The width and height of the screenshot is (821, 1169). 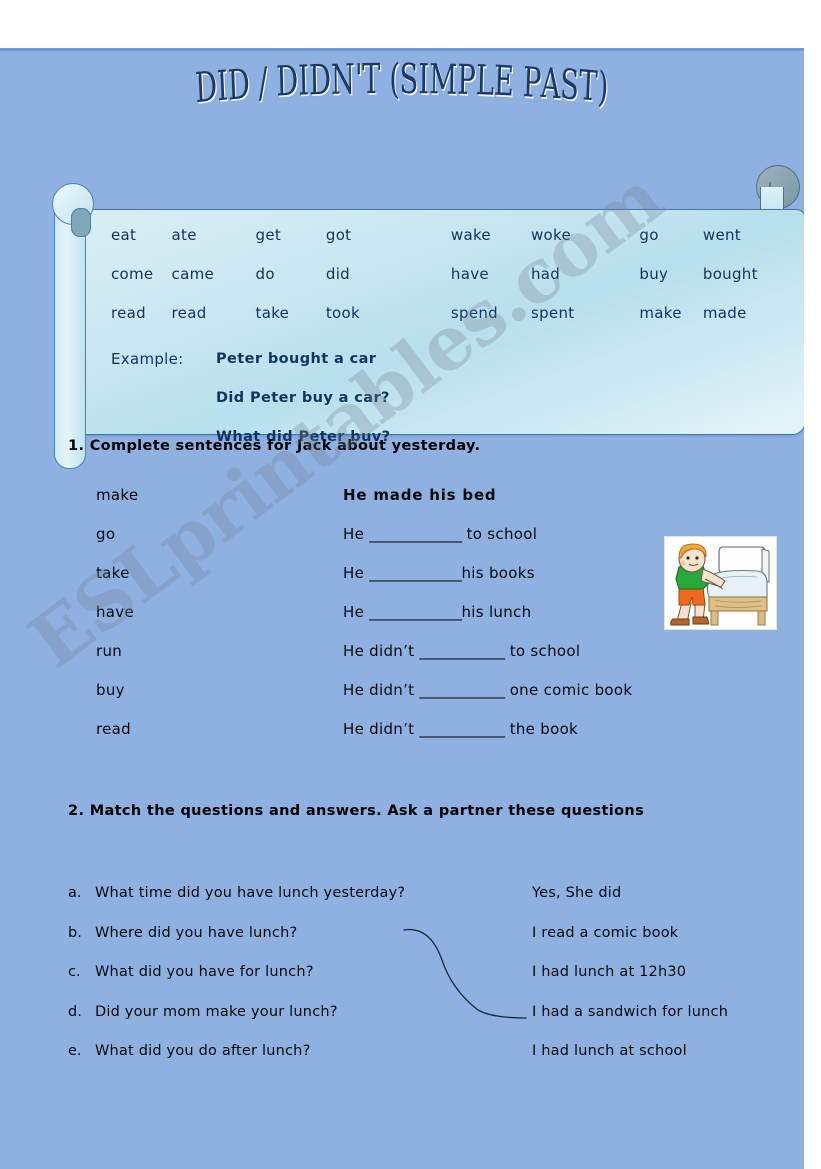 I want to click on prompt-verb: read, so click(x=113, y=729).